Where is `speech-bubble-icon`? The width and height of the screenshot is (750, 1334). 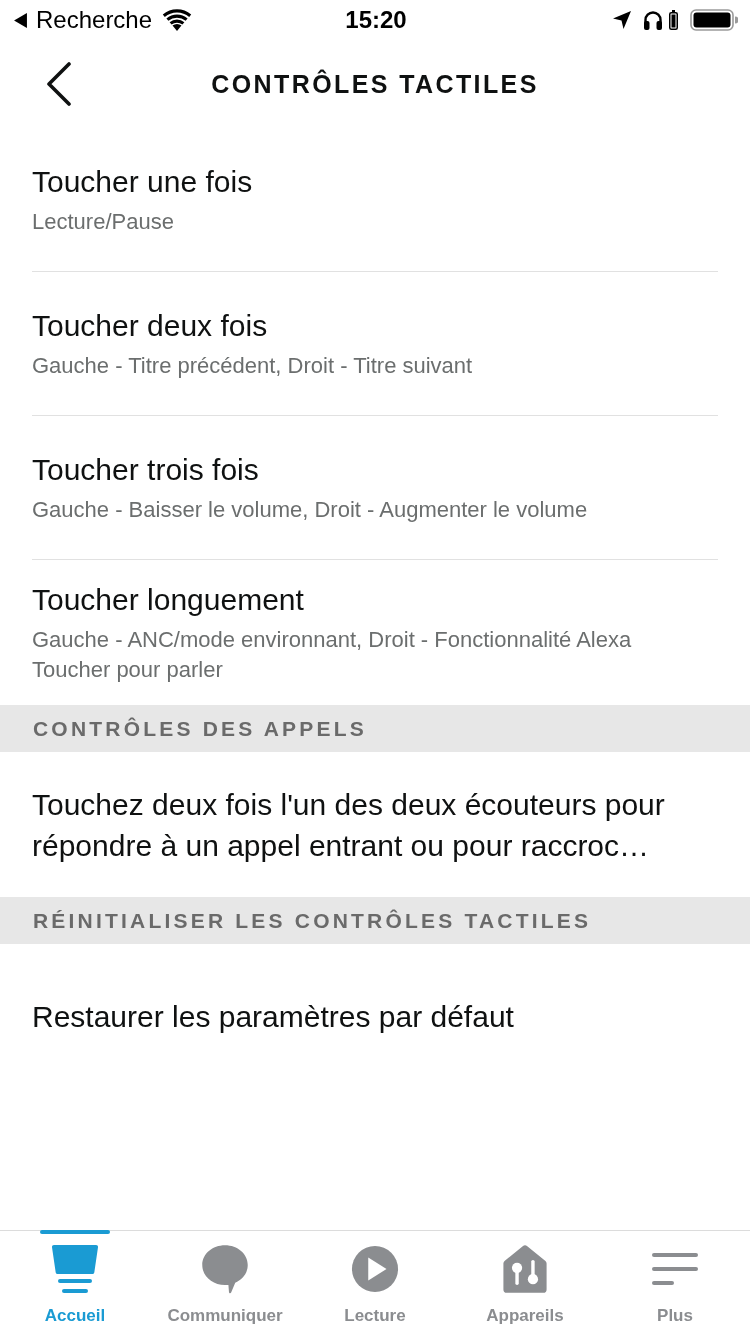
speech-bubble-icon is located at coordinates (225, 1269).